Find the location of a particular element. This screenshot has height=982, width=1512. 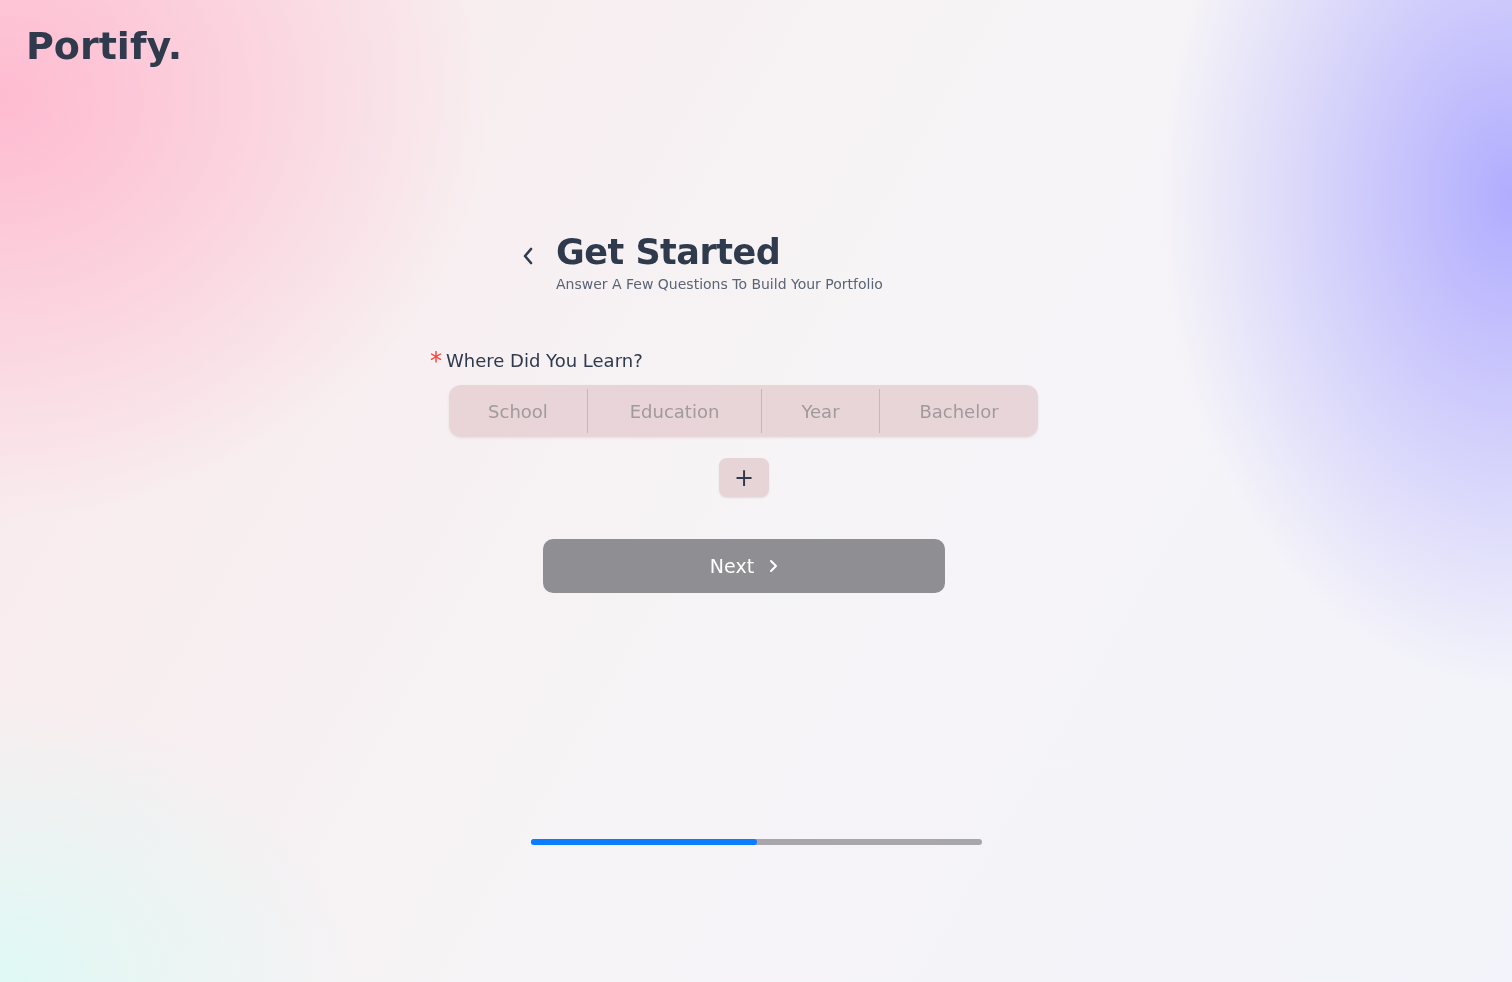

page-title: Get Started is located at coordinates (669, 252).